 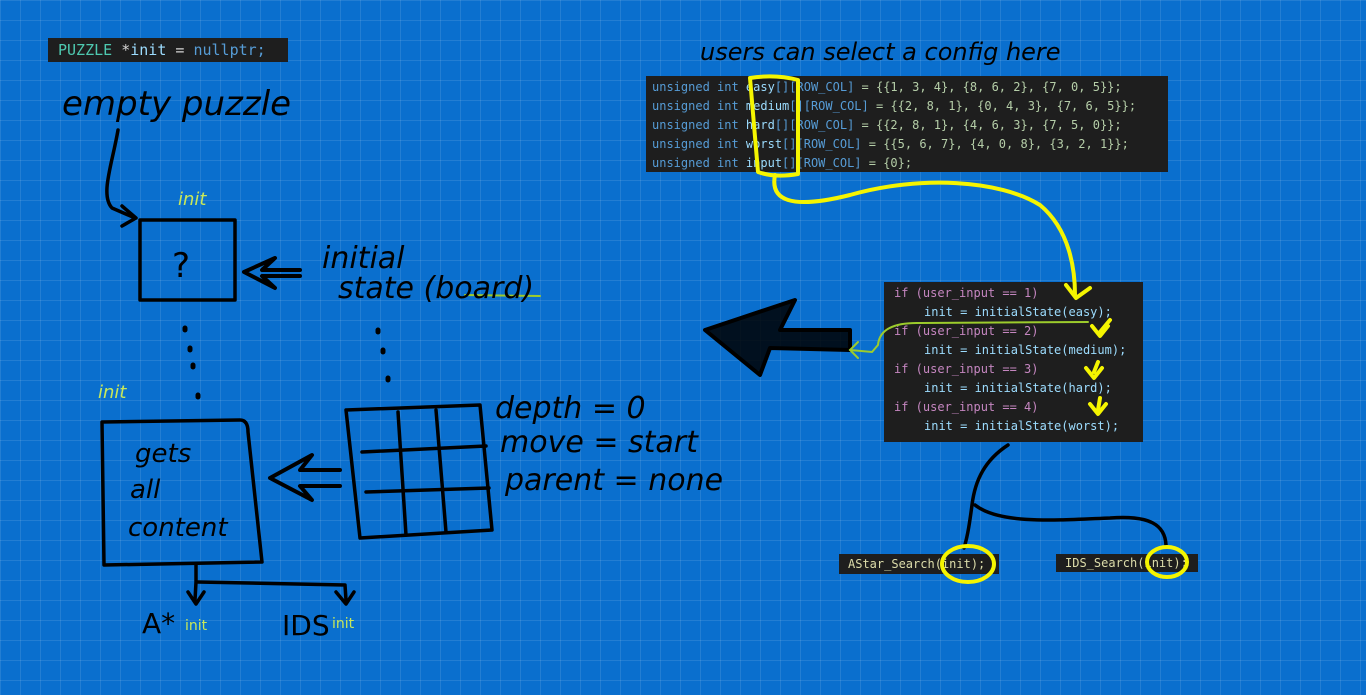 What do you see at coordinates (1167, 562) in the screenshot?
I see `highlight-circle-ids` at bounding box center [1167, 562].